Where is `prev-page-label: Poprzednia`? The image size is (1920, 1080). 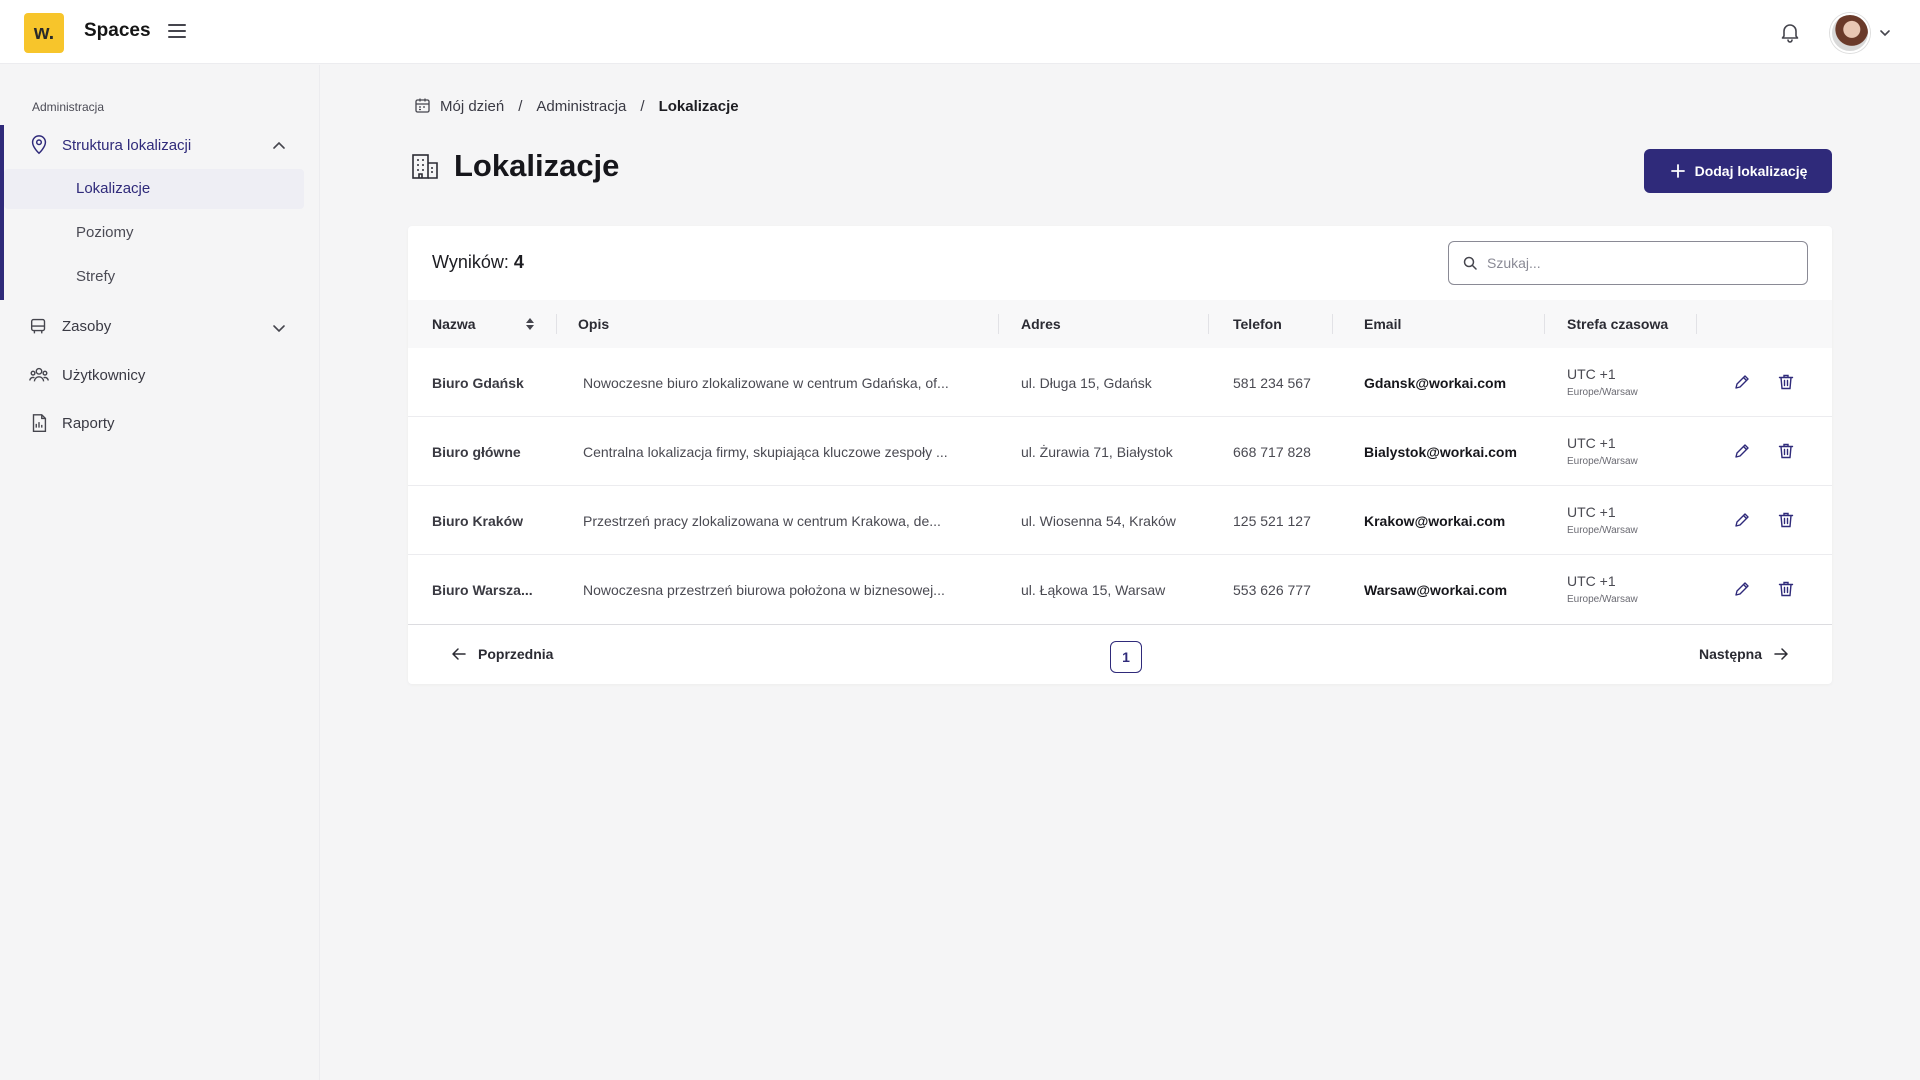 prev-page-label: Poprzednia is located at coordinates (516, 654).